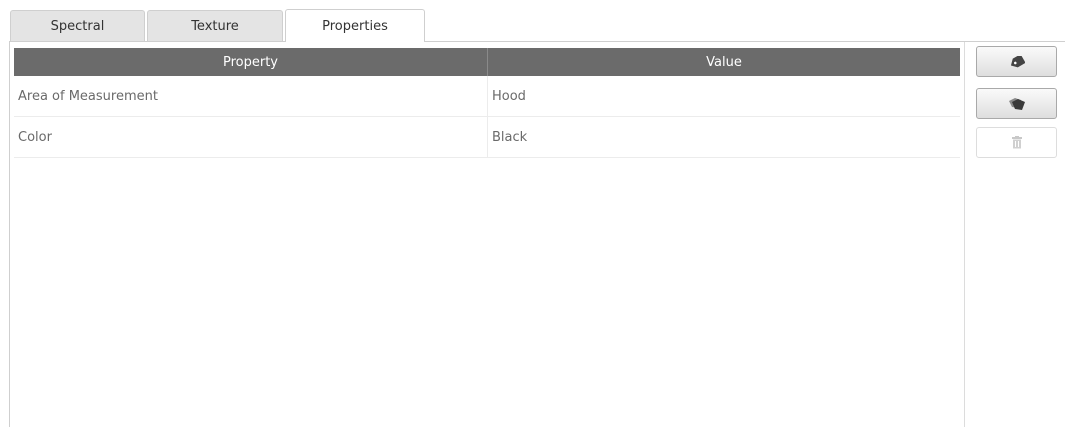  I want to click on table-header-row: Property Value, so click(487, 62).